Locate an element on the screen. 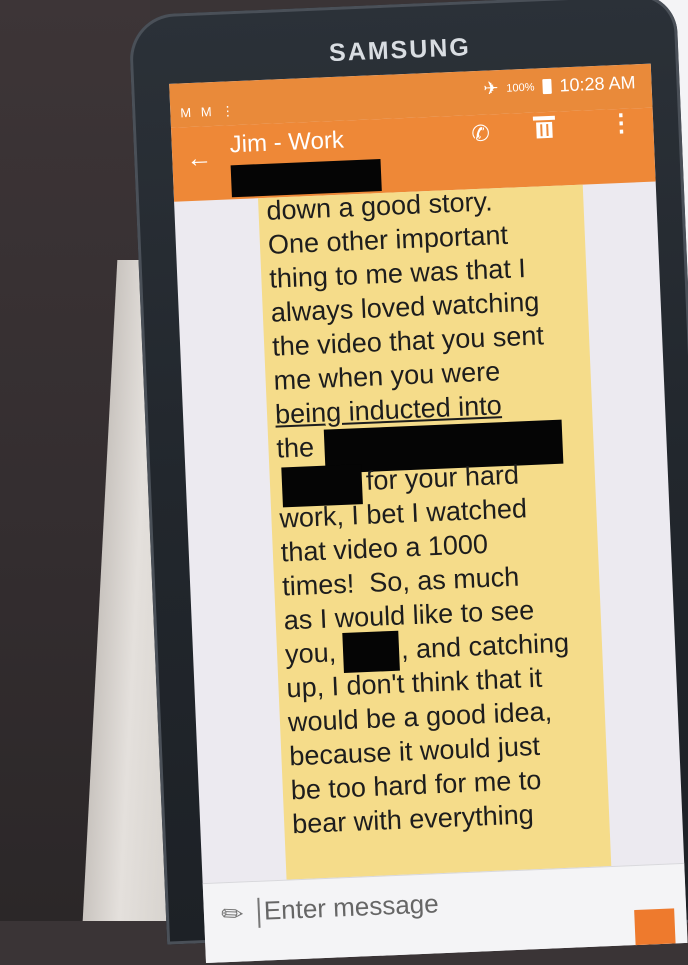 The height and width of the screenshot is (965, 688). arrow-left-icon: ← is located at coordinates (199, 158).